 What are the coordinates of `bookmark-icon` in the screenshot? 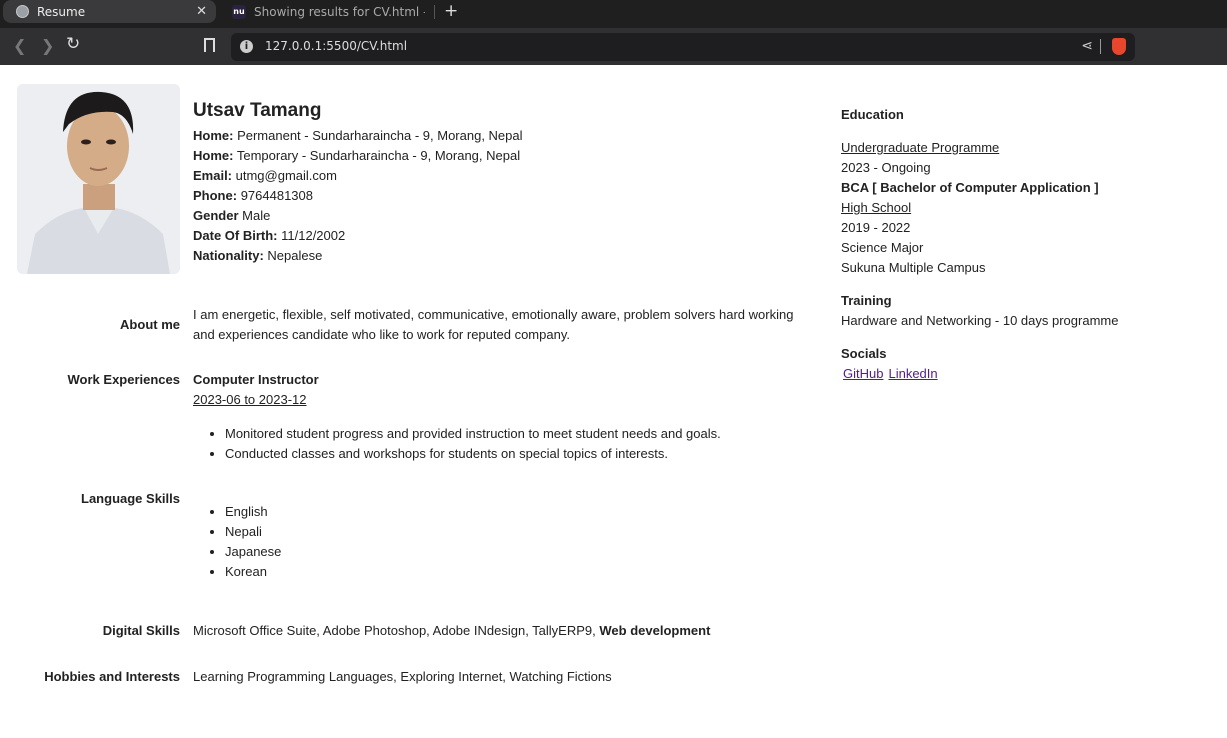 It's located at (209, 45).